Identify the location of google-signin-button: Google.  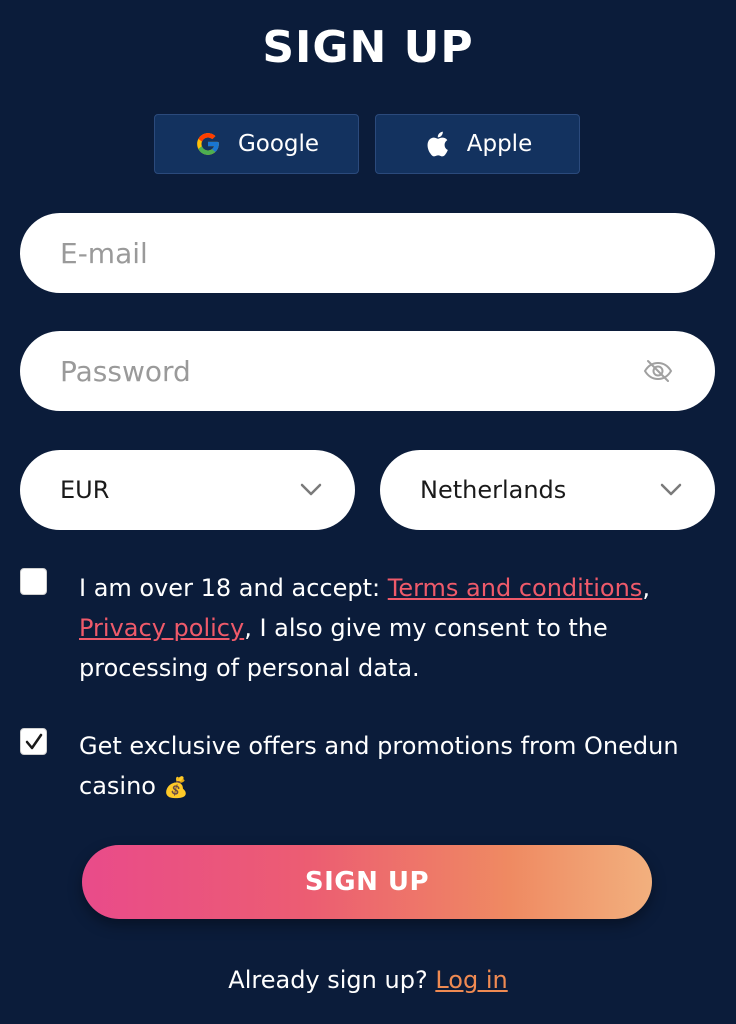
(256, 144).